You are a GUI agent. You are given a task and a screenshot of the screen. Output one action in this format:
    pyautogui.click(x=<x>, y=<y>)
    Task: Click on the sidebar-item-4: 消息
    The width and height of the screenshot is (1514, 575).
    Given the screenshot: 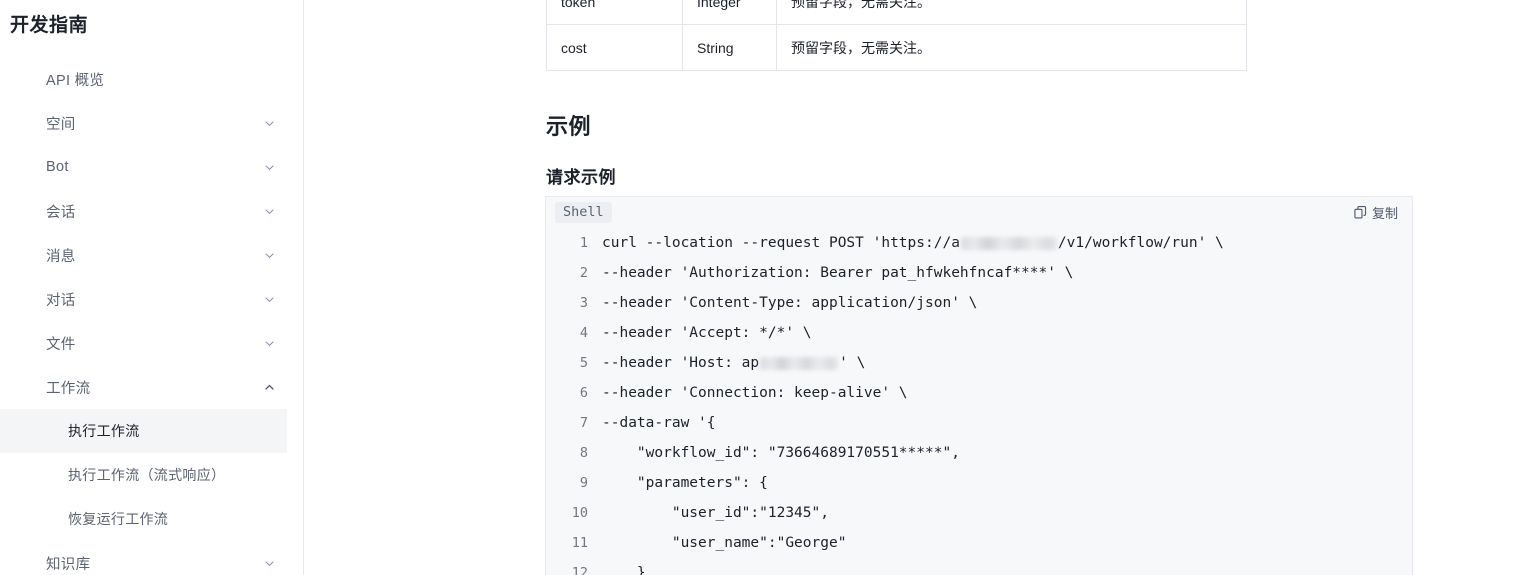 What is the action you would take?
    pyautogui.click(x=151, y=255)
    